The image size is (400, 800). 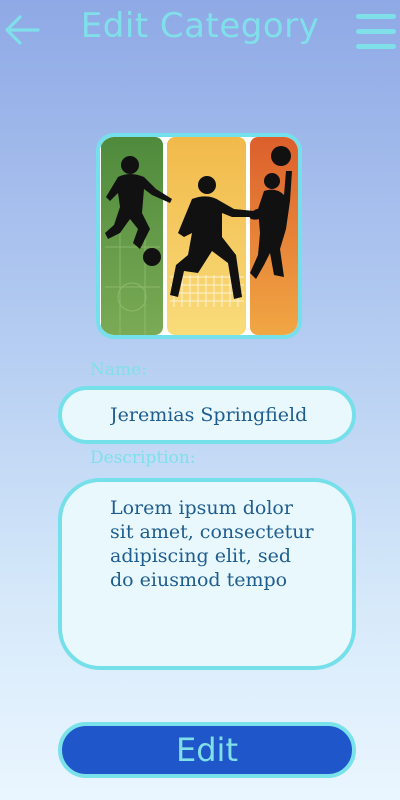 What do you see at coordinates (200, 26) in the screenshot?
I see `page-title: Edit Category` at bounding box center [200, 26].